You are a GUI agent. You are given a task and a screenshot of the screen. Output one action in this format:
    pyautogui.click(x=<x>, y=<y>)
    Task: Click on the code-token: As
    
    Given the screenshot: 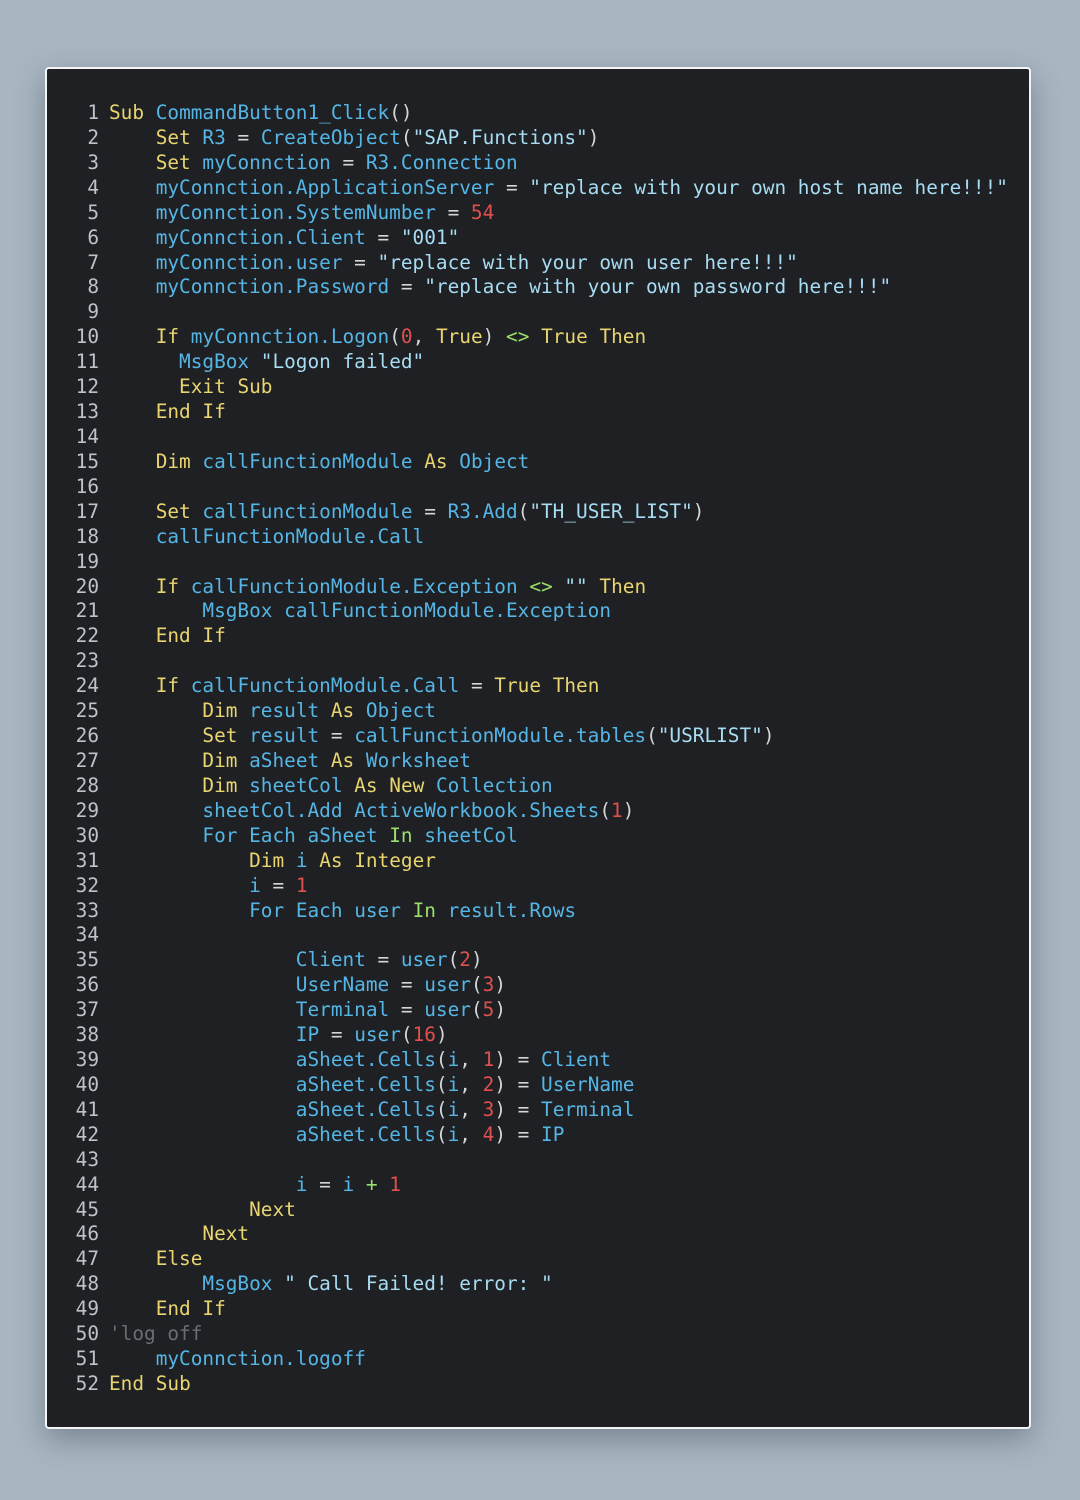 What is the action you would take?
    pyautogui.click(x=331, y=860)
    